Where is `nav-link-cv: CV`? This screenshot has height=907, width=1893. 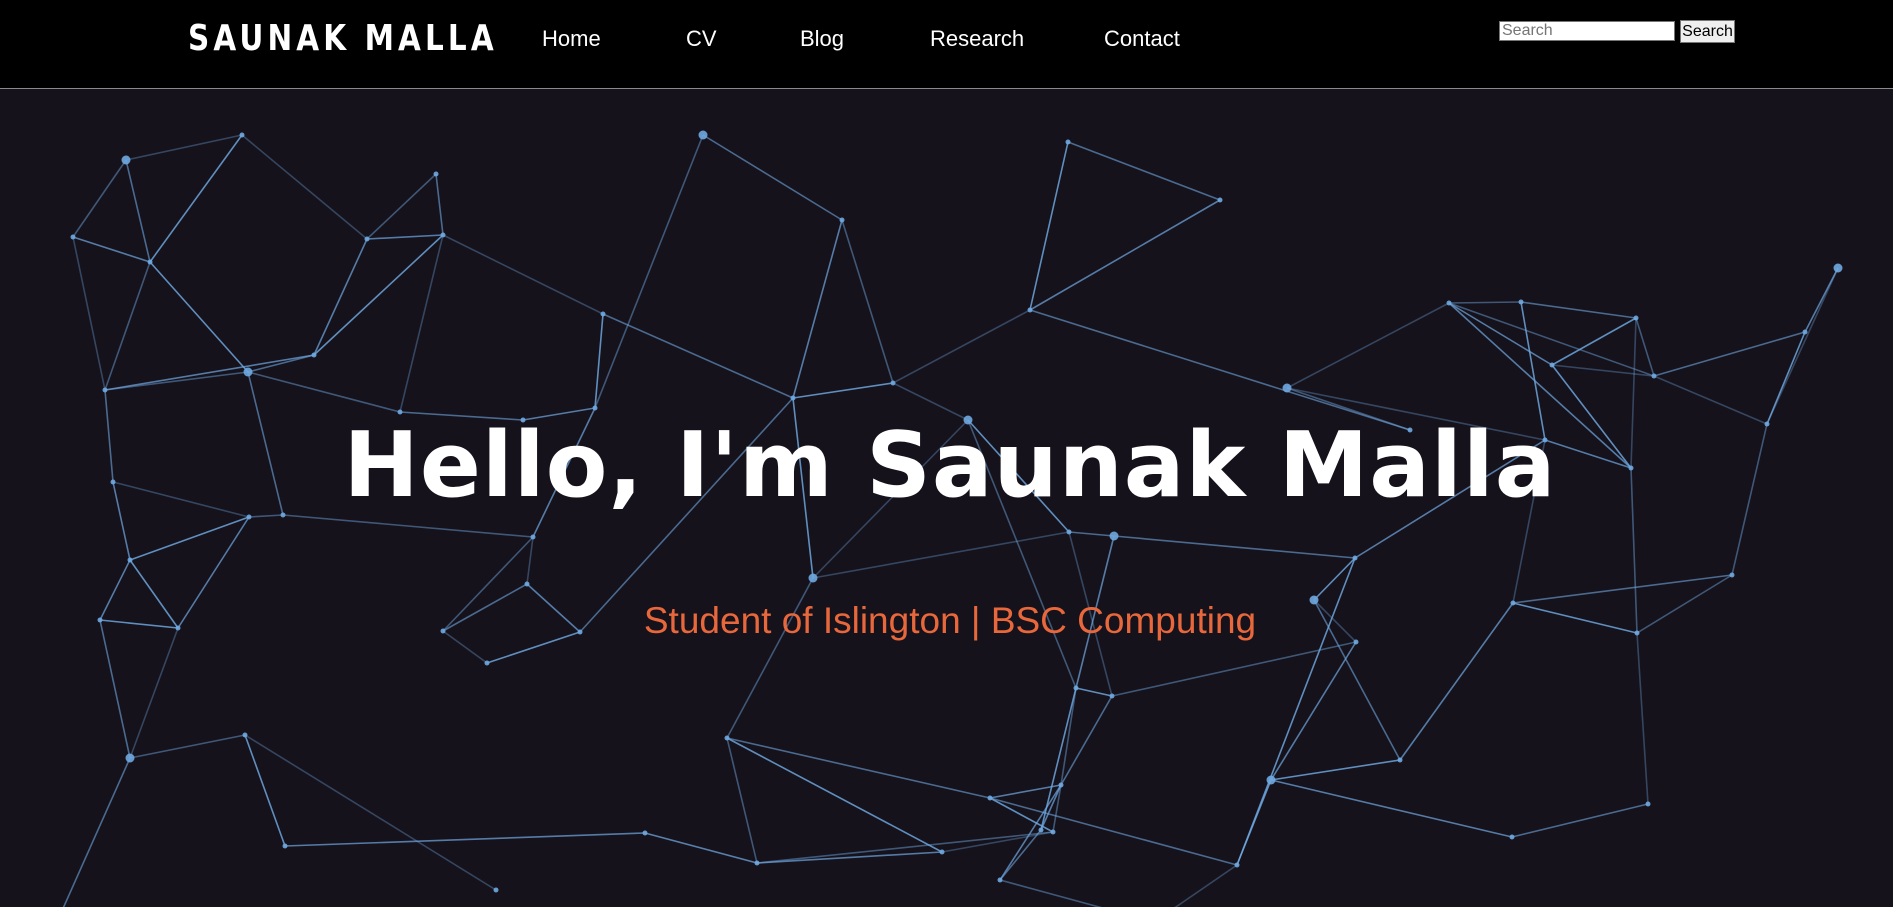 nav-link-cv: CV is located at coordinates (701, 39).